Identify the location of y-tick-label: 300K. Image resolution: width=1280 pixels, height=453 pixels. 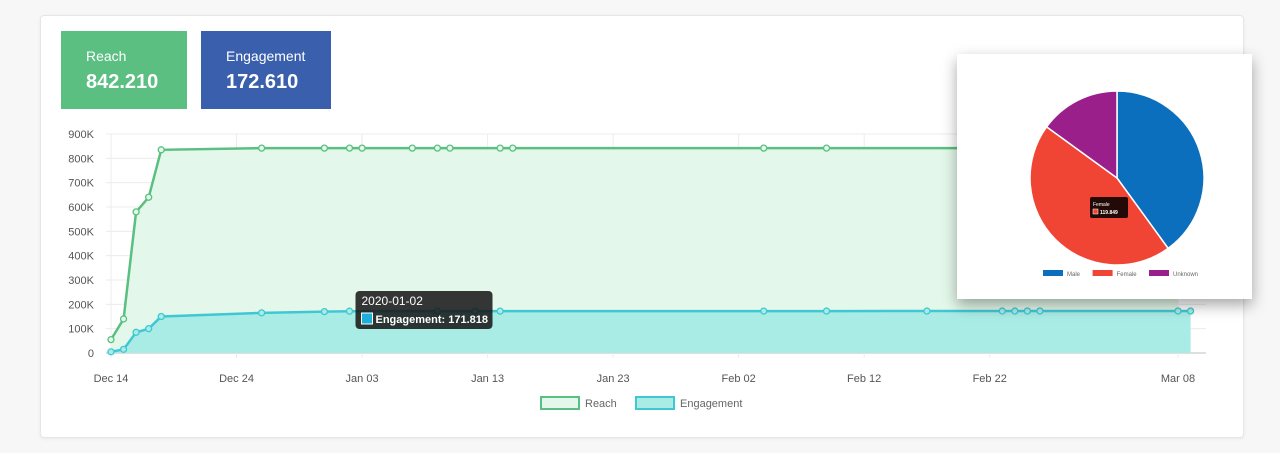
(81, 281).